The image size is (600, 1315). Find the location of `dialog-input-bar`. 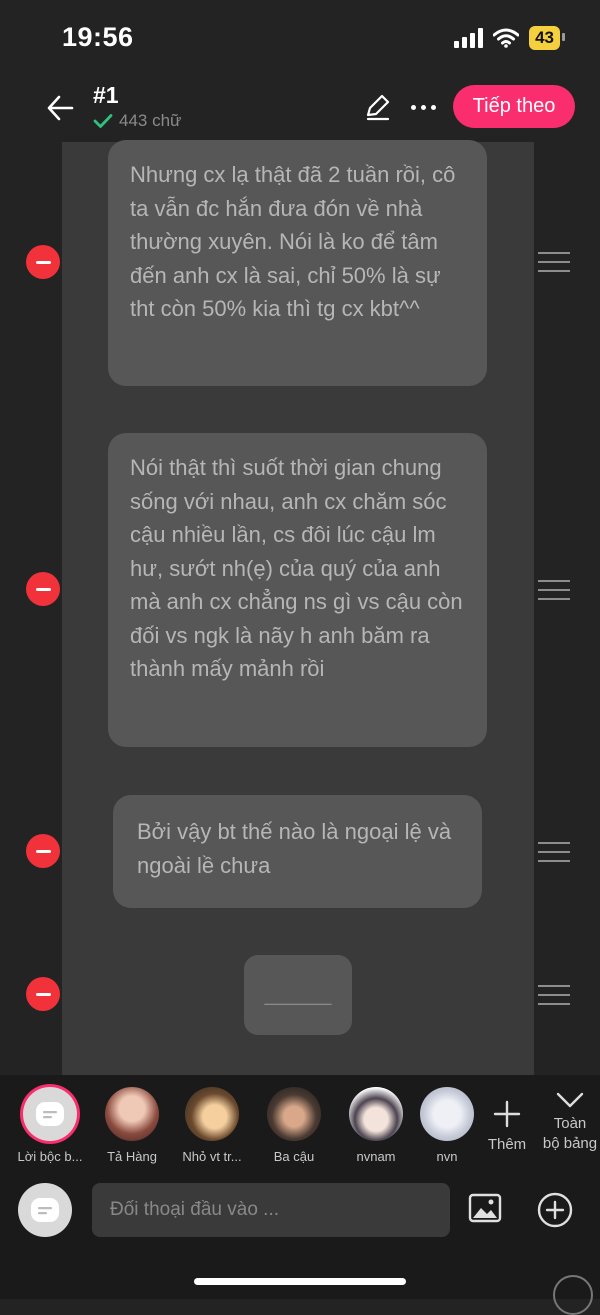

dialog-input-bar is located at coordinates (300, 1245).